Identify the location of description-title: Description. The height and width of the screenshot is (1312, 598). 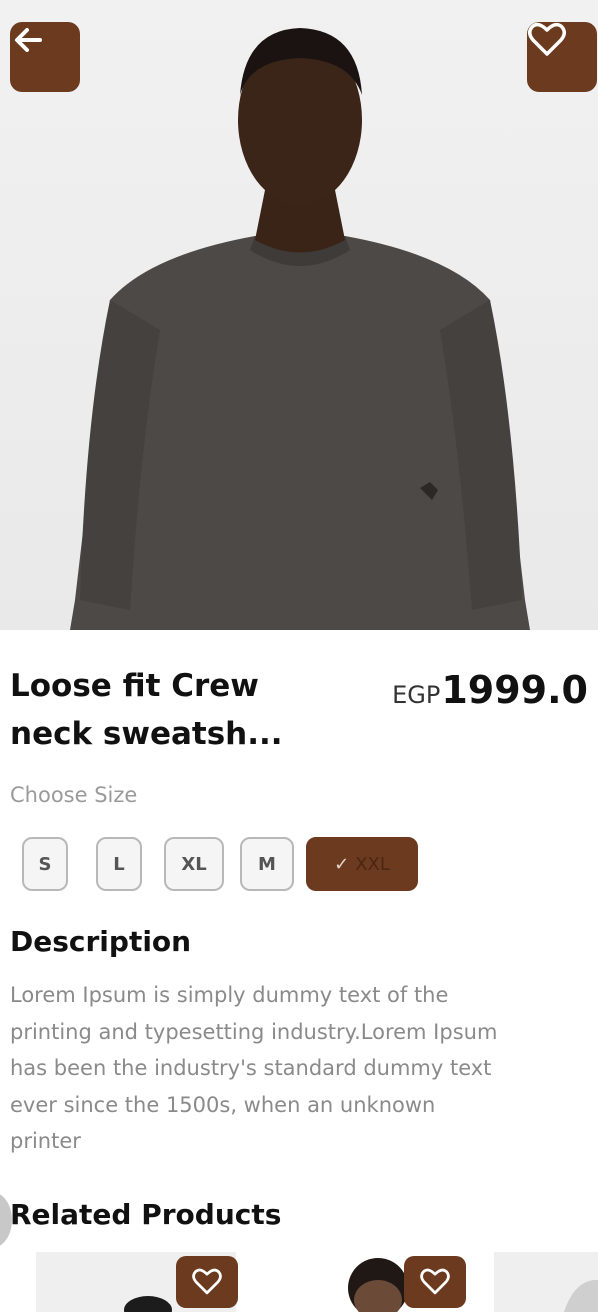
(101, 941).